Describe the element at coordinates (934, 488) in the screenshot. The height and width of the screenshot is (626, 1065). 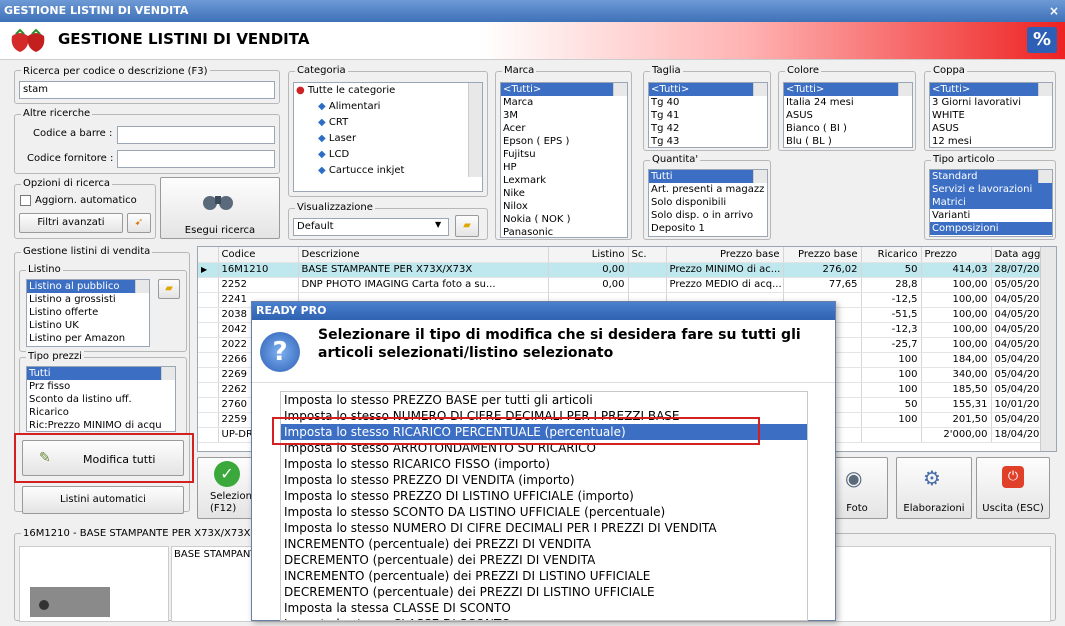
I see `processing-button: ⚙ Elaborazioni` at that location.